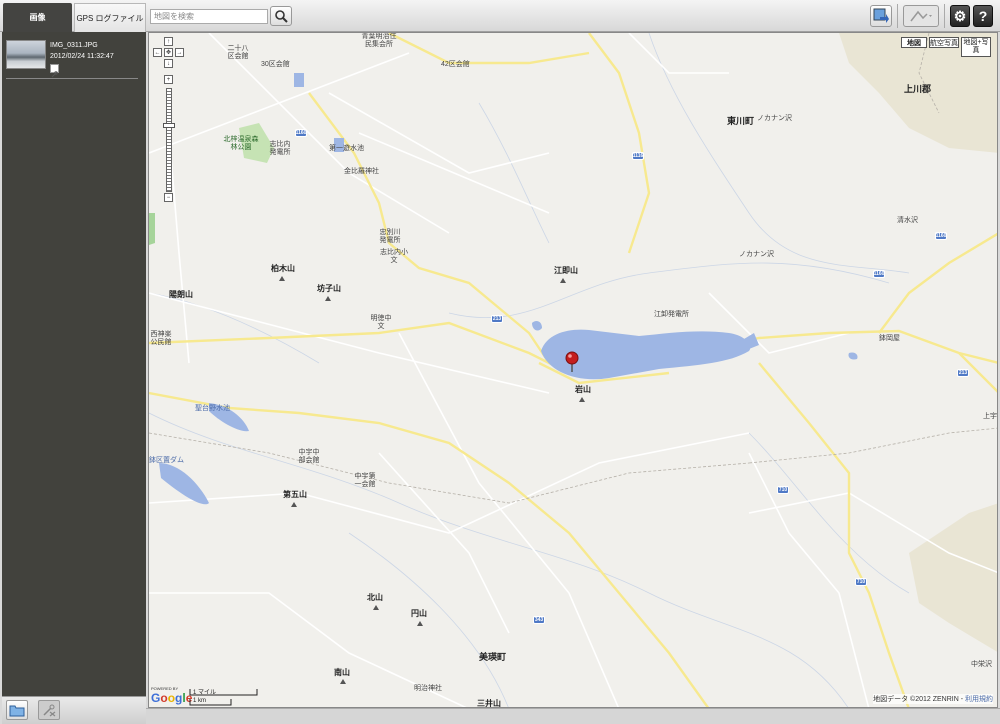 Image resolution: width=1000 pixels, height=724 pixels. Describe the element at coordinates (944, 42) in the screenshot. I see `map-type-satellite-button: 航空写真` at that location.